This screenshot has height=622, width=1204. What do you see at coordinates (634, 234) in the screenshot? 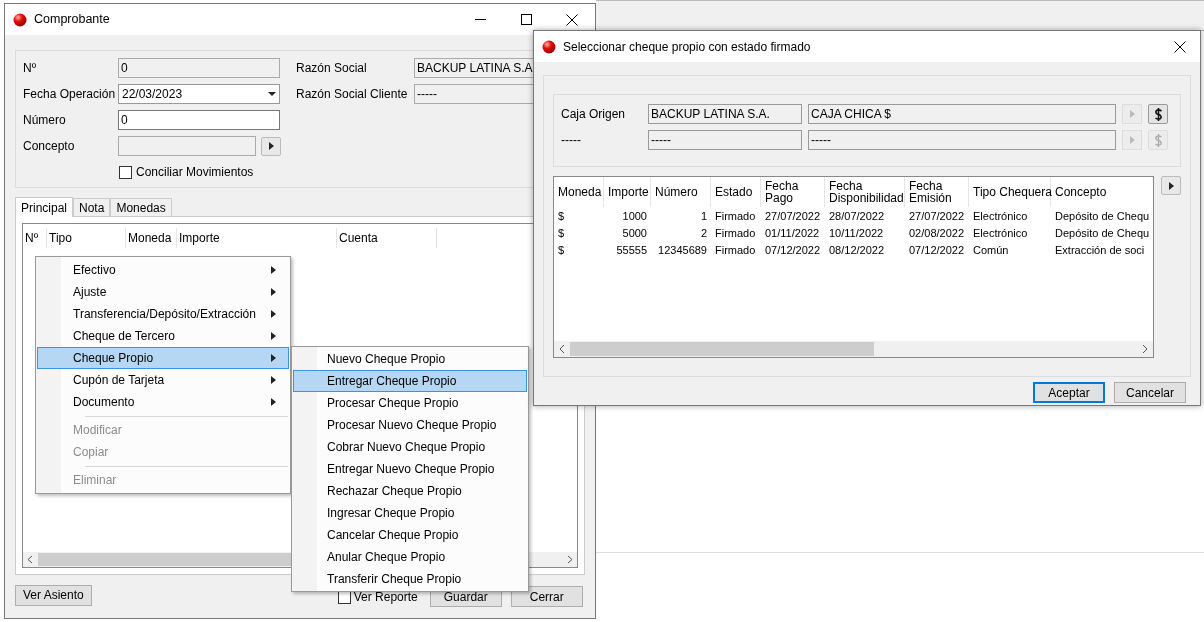
I see `table-cell-text: 5000` at bounding box center [634, 234].